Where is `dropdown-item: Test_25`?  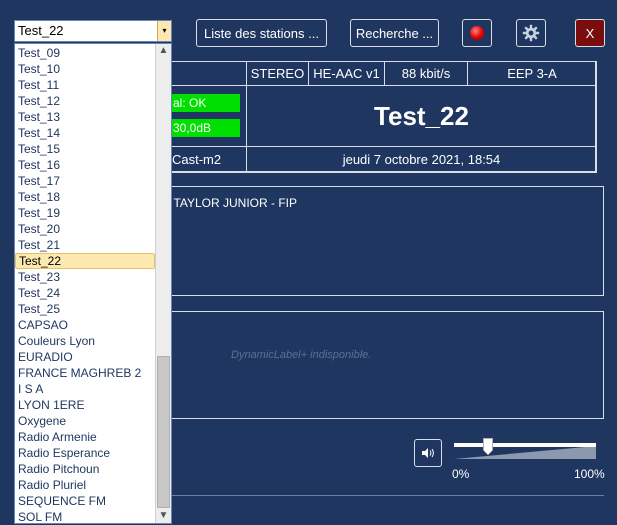
dropdown-item: Test_25 is located at coordinates (85, 309).